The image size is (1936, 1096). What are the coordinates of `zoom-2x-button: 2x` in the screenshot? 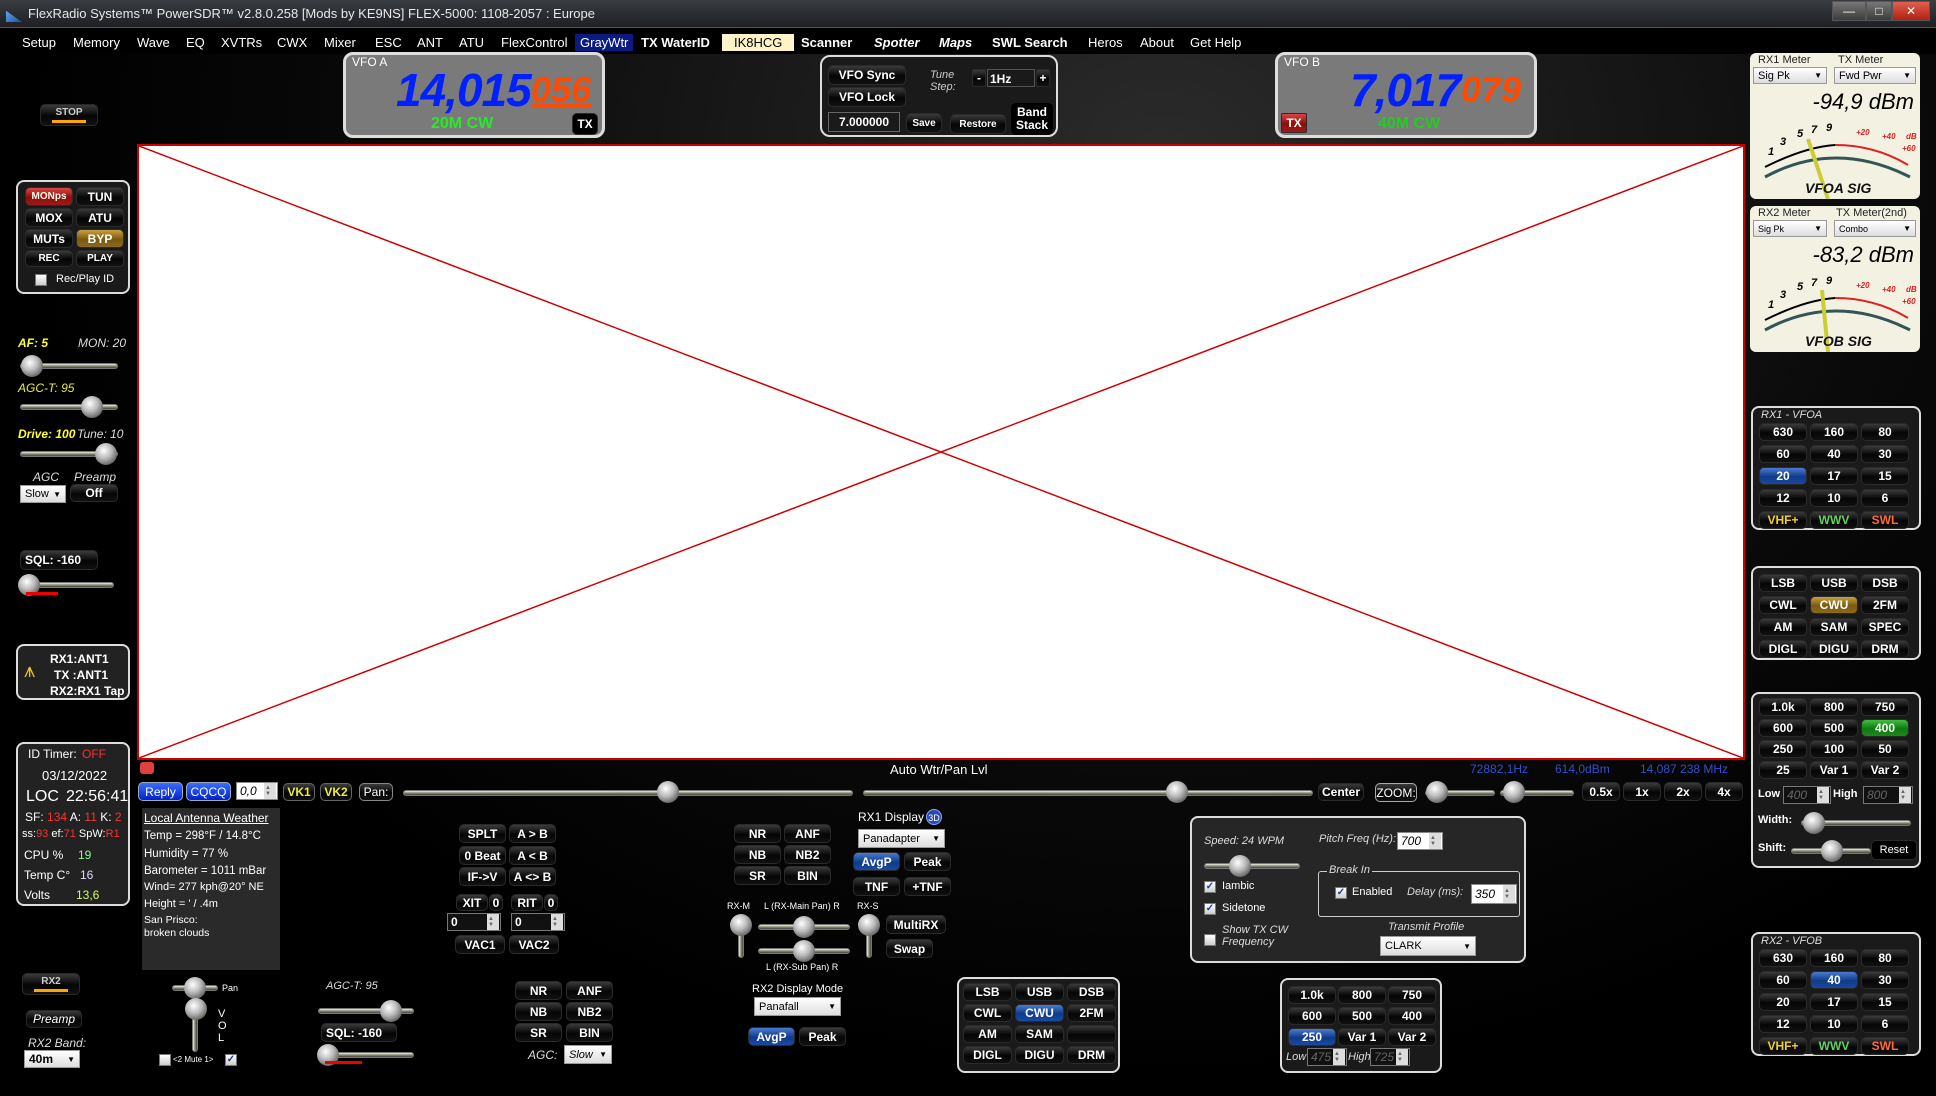 It's located at (1683, 791).